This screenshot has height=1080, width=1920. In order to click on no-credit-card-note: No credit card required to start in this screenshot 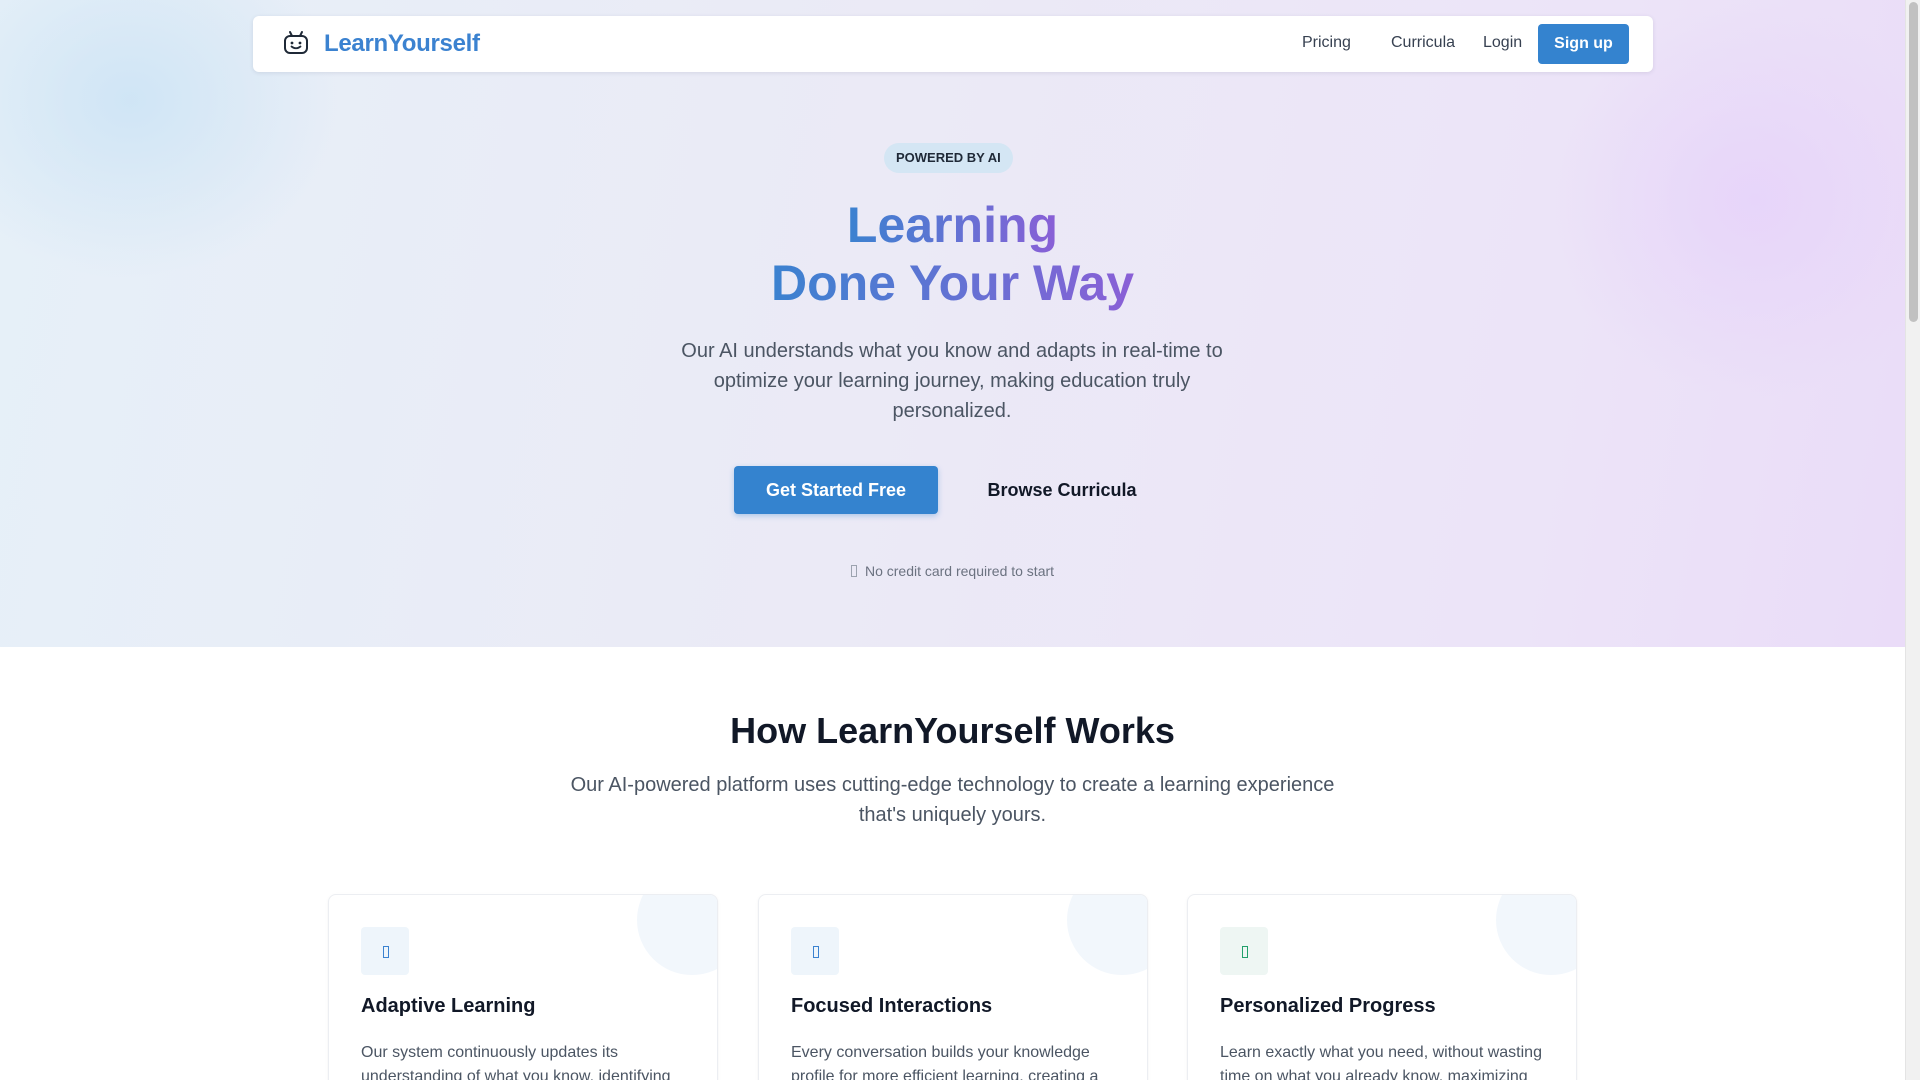, I will do `click(952, 571)`.